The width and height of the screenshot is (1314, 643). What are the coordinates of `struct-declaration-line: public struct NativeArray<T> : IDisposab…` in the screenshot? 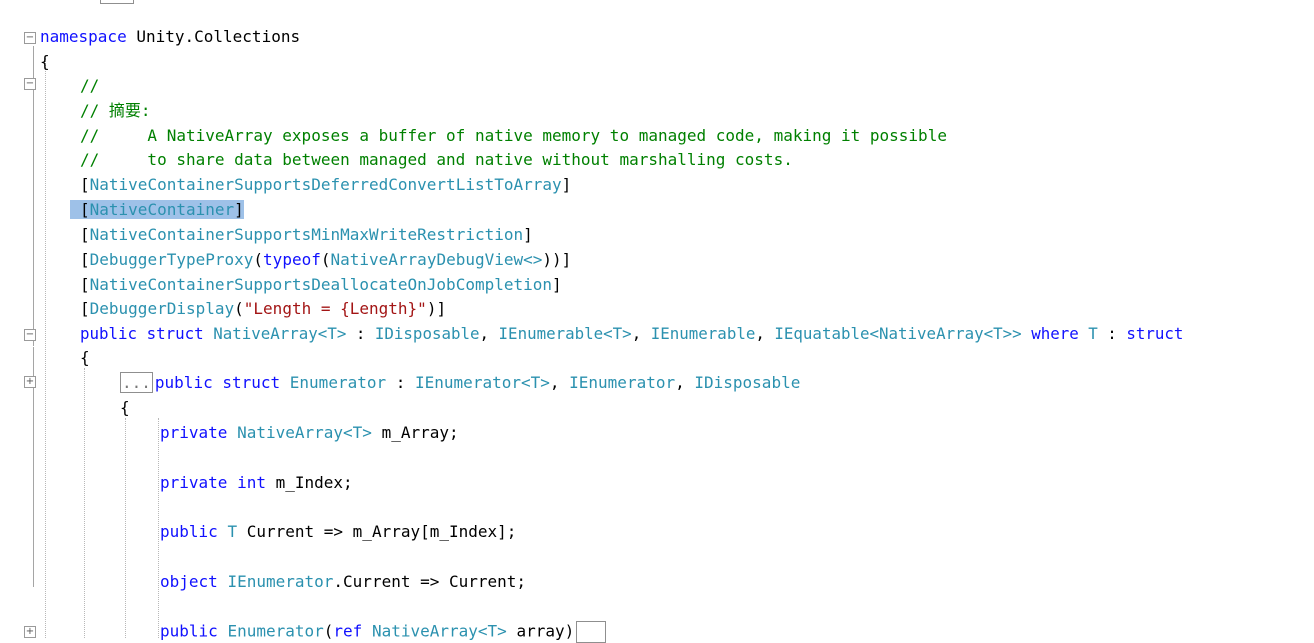 It's located at (631, 334).